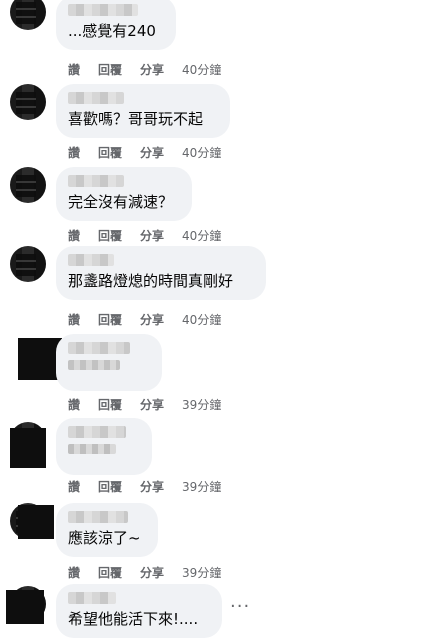  I want to click on comment-text: 應該涼了~, so click(104, 538).